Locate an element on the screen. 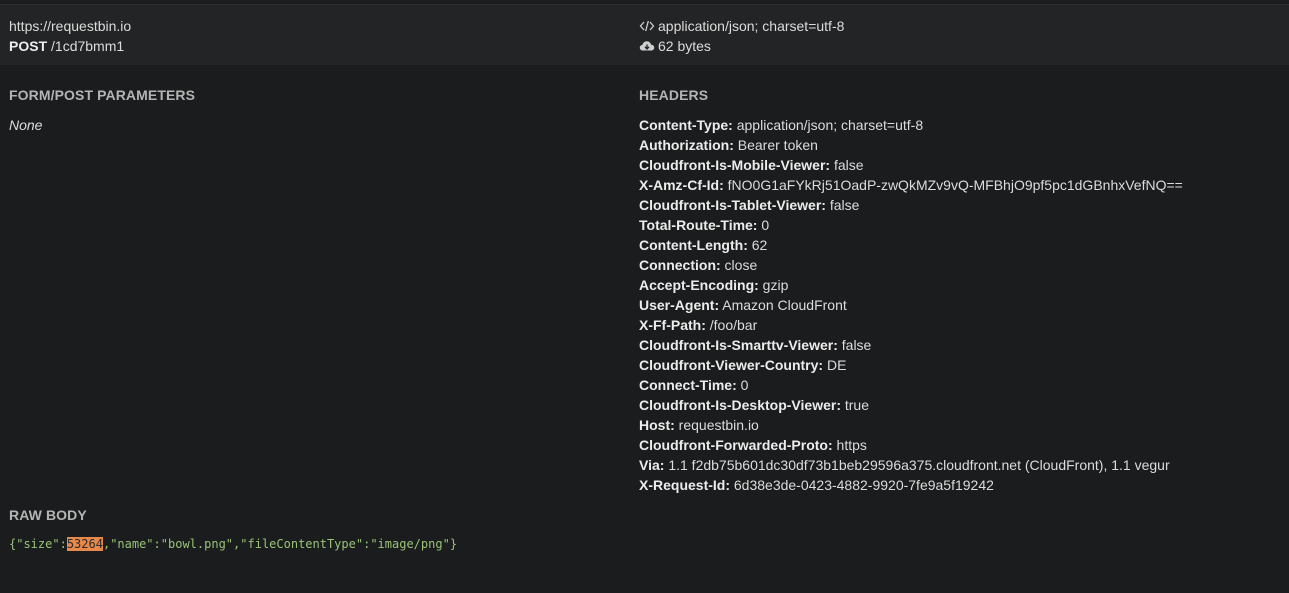  header-row: Cloudfront-Viewer-Country: DE is located at coordinates (959, 365).